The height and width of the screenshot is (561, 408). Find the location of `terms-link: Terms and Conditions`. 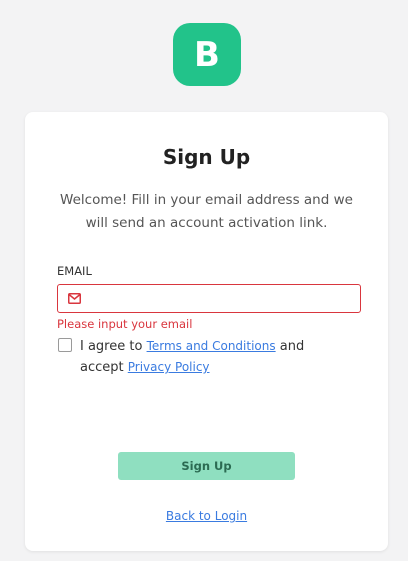

terms-link: Terms and Conditions is located at coordinates (211, 346).